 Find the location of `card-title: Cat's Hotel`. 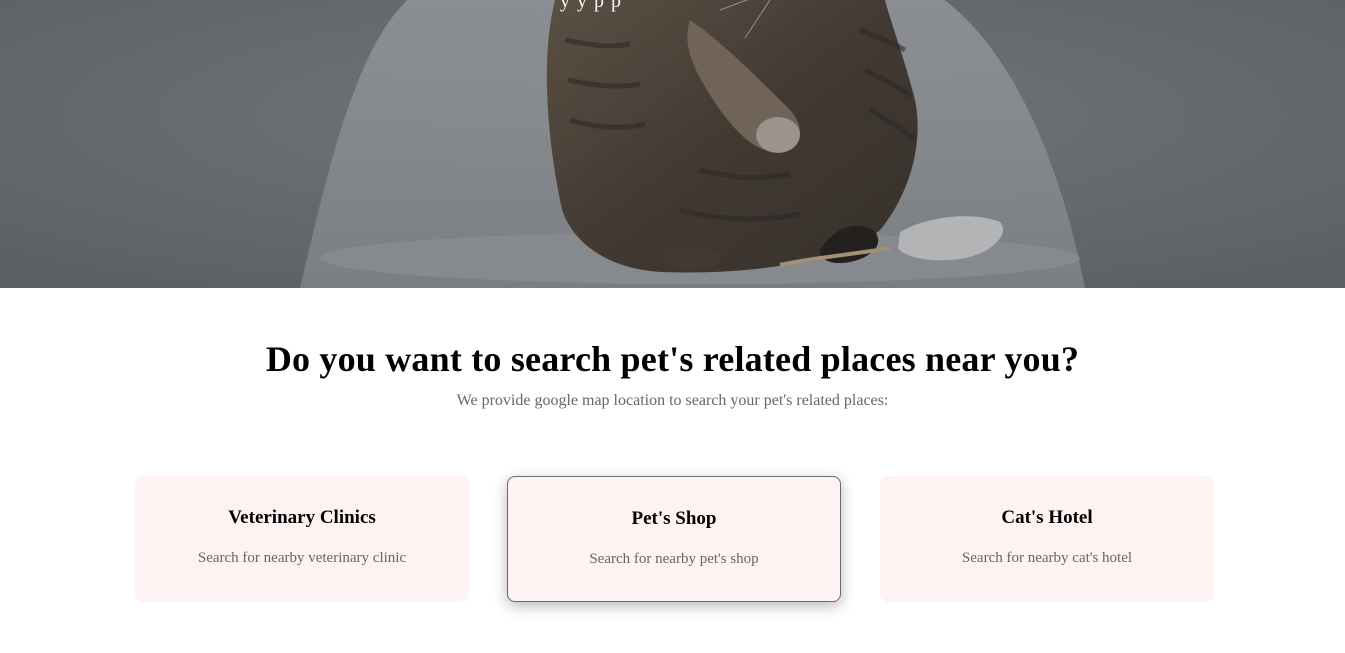

card-title: Cat's Hotel is located at coordinates (1047, 517).